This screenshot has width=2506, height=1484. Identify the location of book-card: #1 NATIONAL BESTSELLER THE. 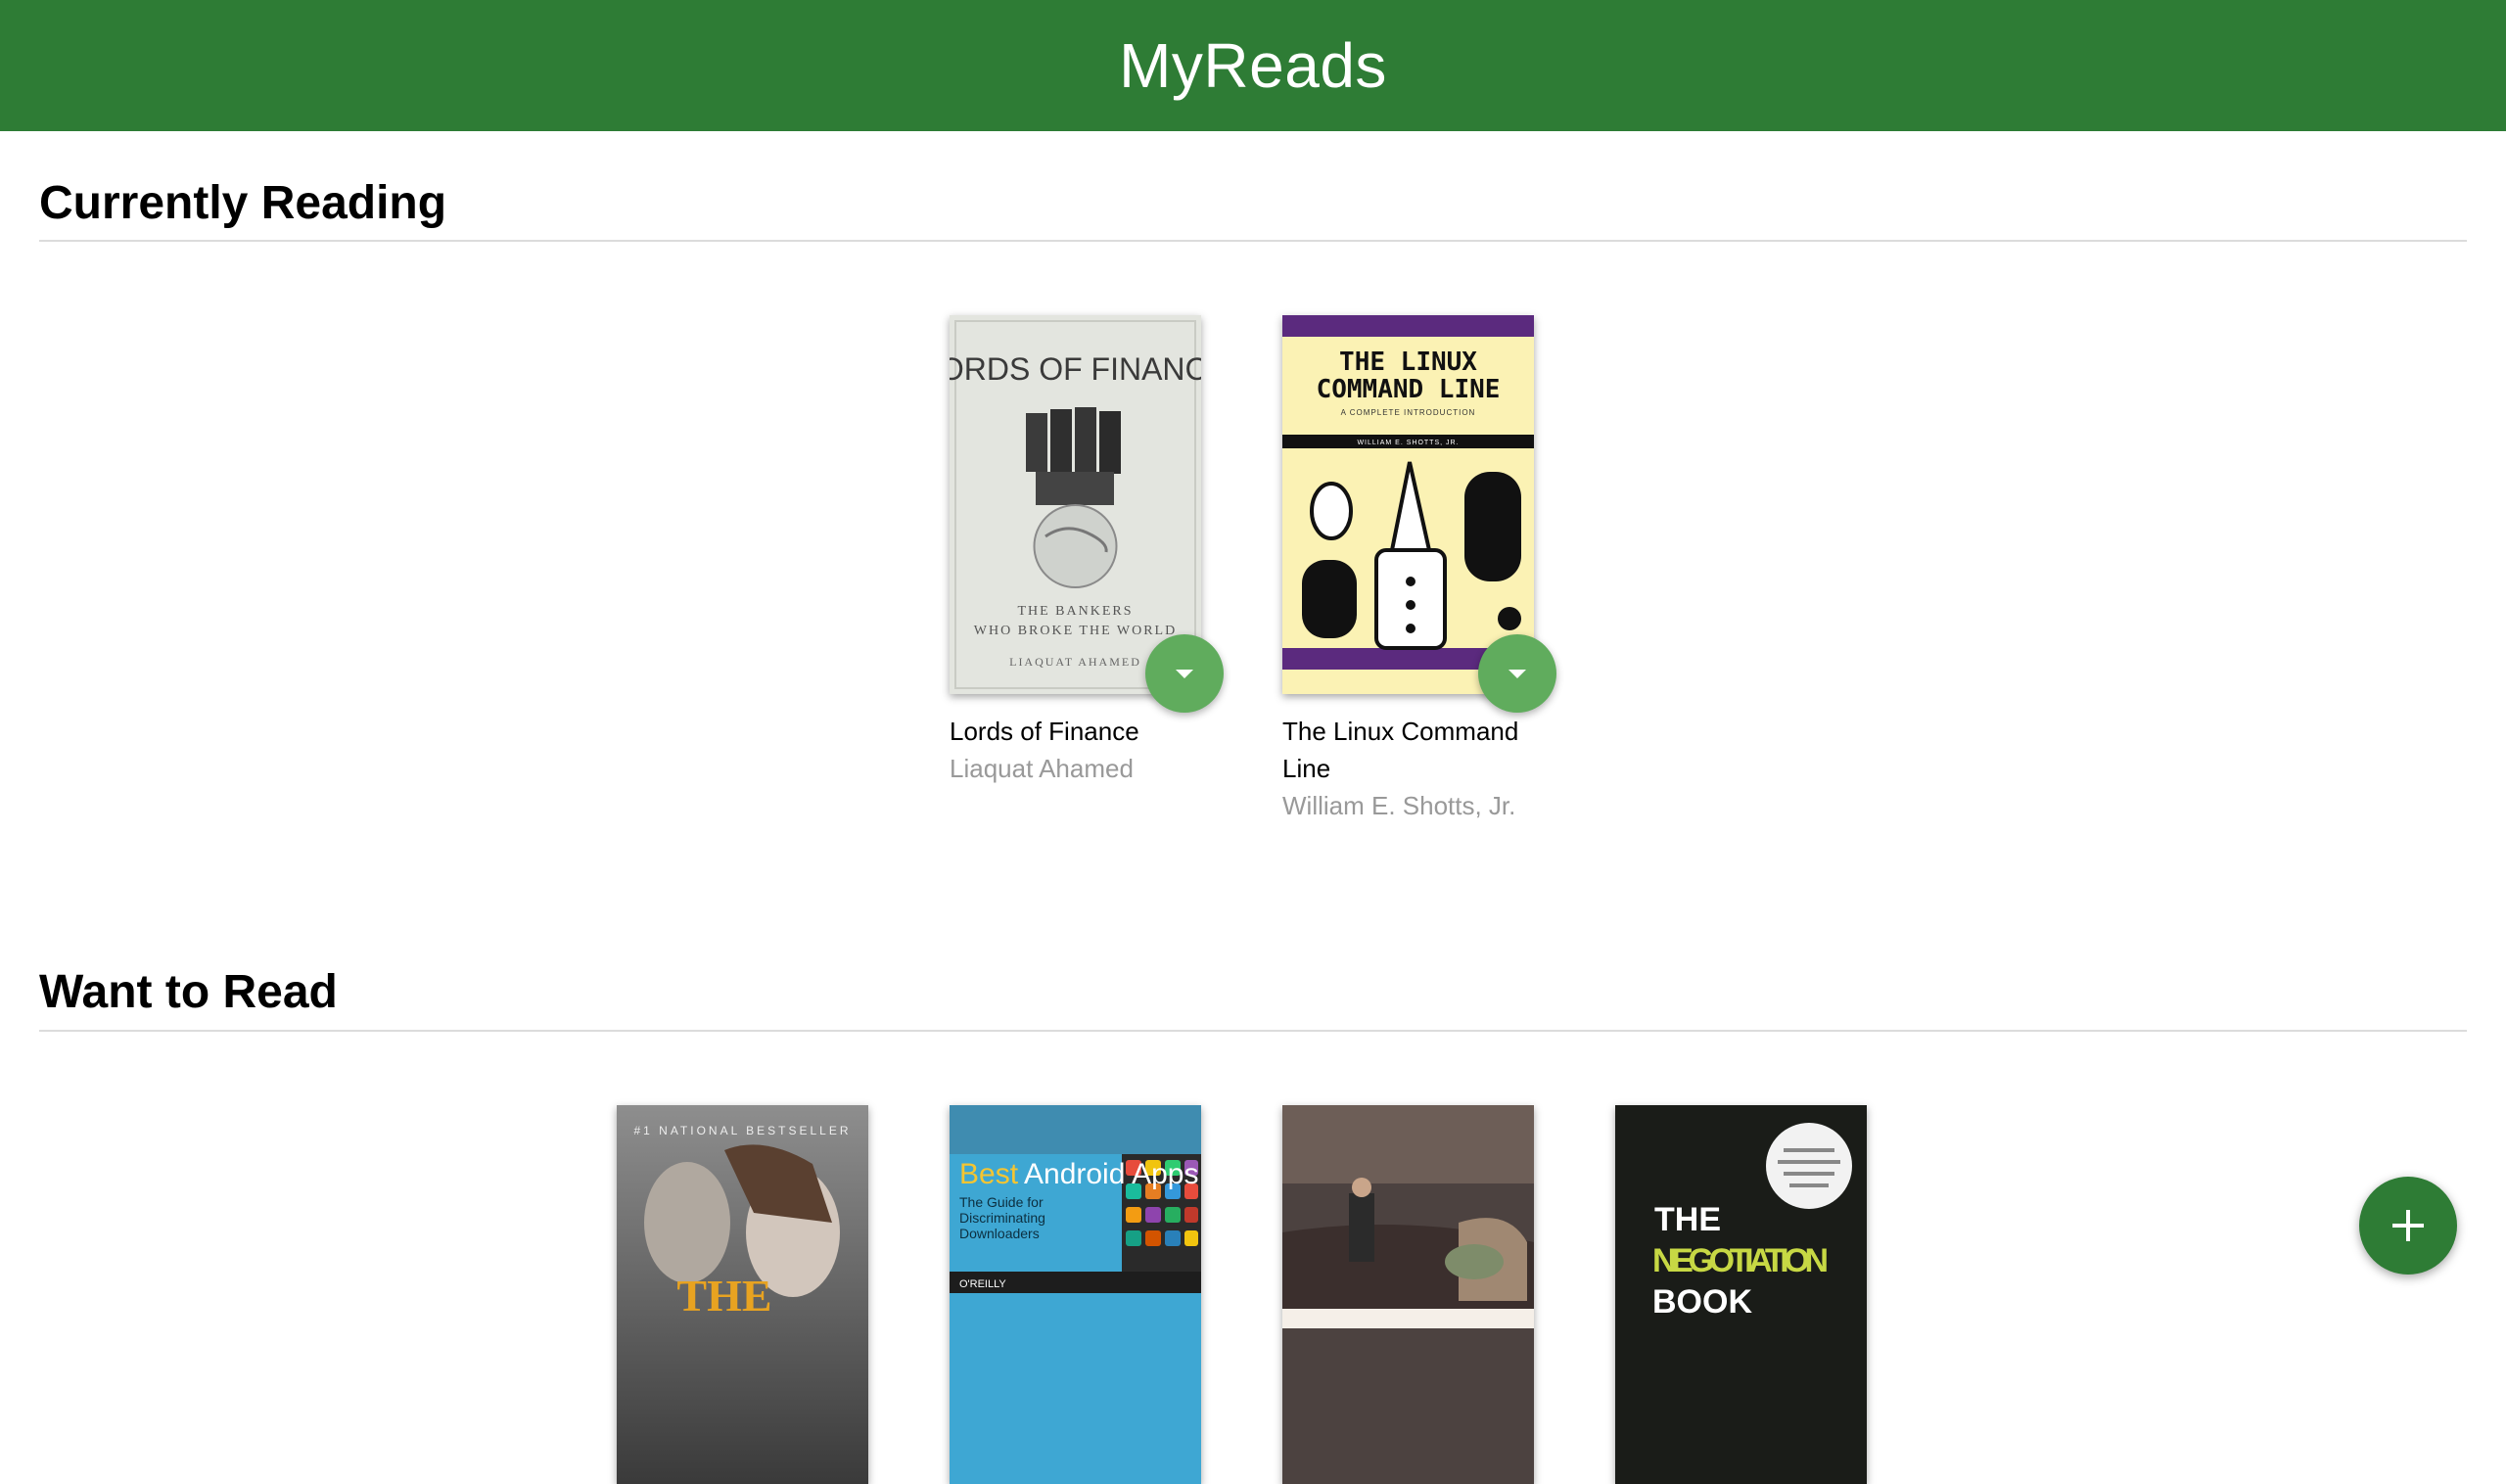
(759, 1294).